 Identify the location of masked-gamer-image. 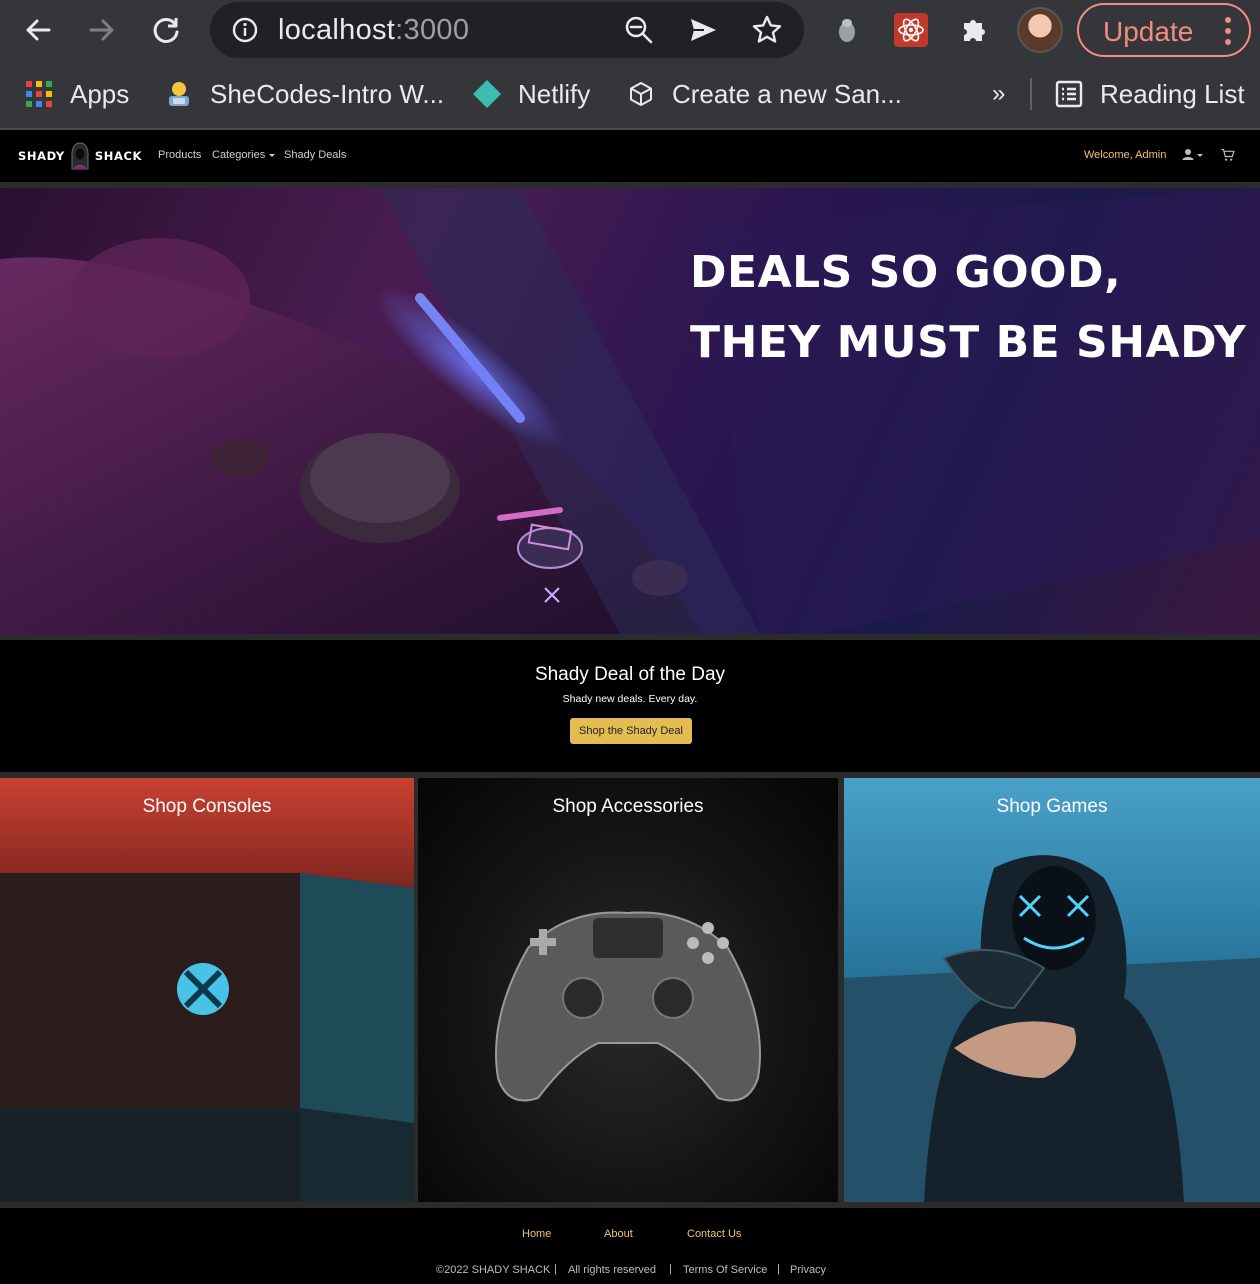
(1052, 1028).